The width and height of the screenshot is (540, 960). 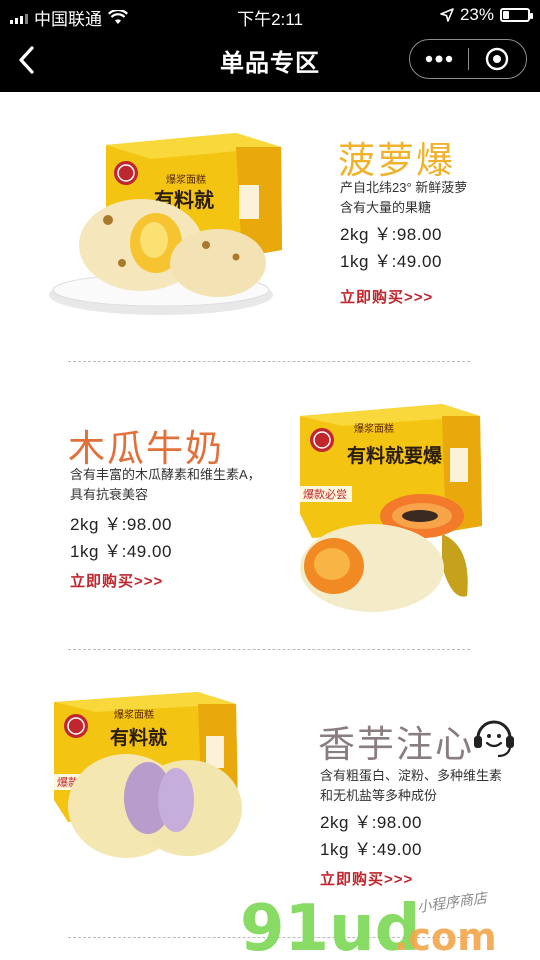 What do you see at coordinates (138, 737) in the screenshot?
I see `box-slogan-text: 有料就` at bounding box center [138, 737].